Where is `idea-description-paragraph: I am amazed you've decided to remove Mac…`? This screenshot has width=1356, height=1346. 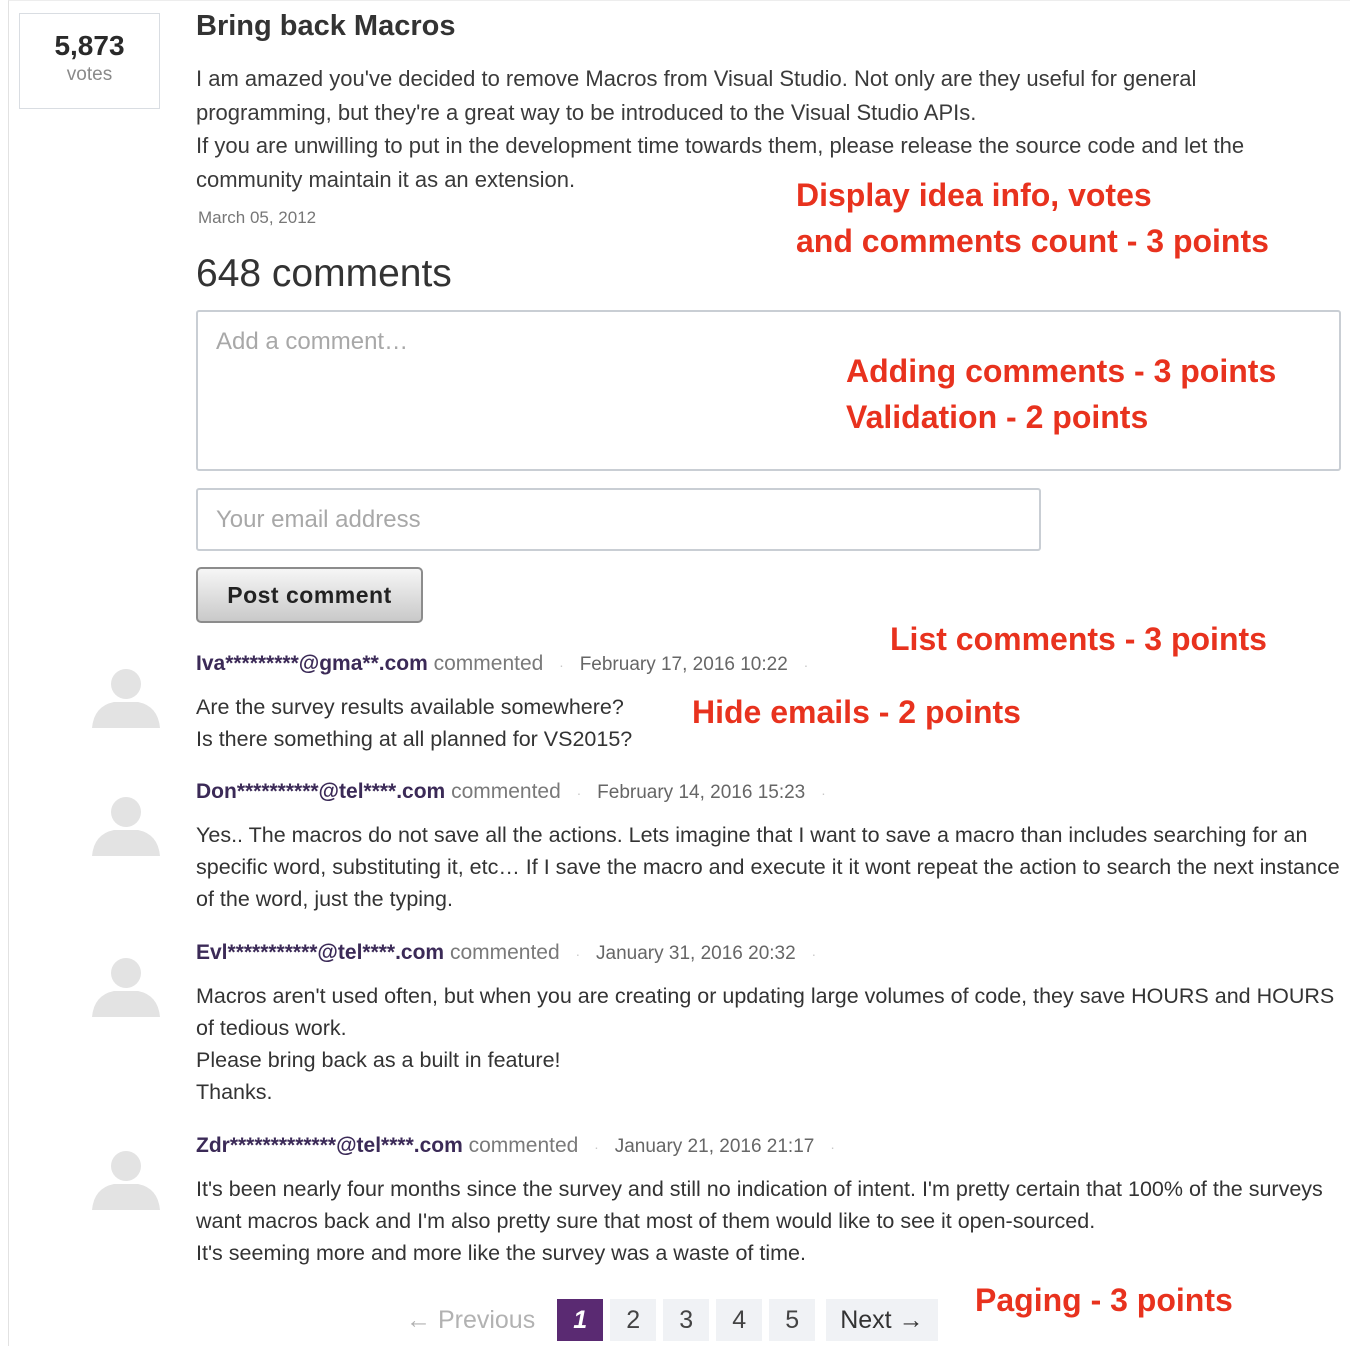 idea-description-paragraph: I am amazed you've decided to remove Mac… is located at coordinates (696, 95).